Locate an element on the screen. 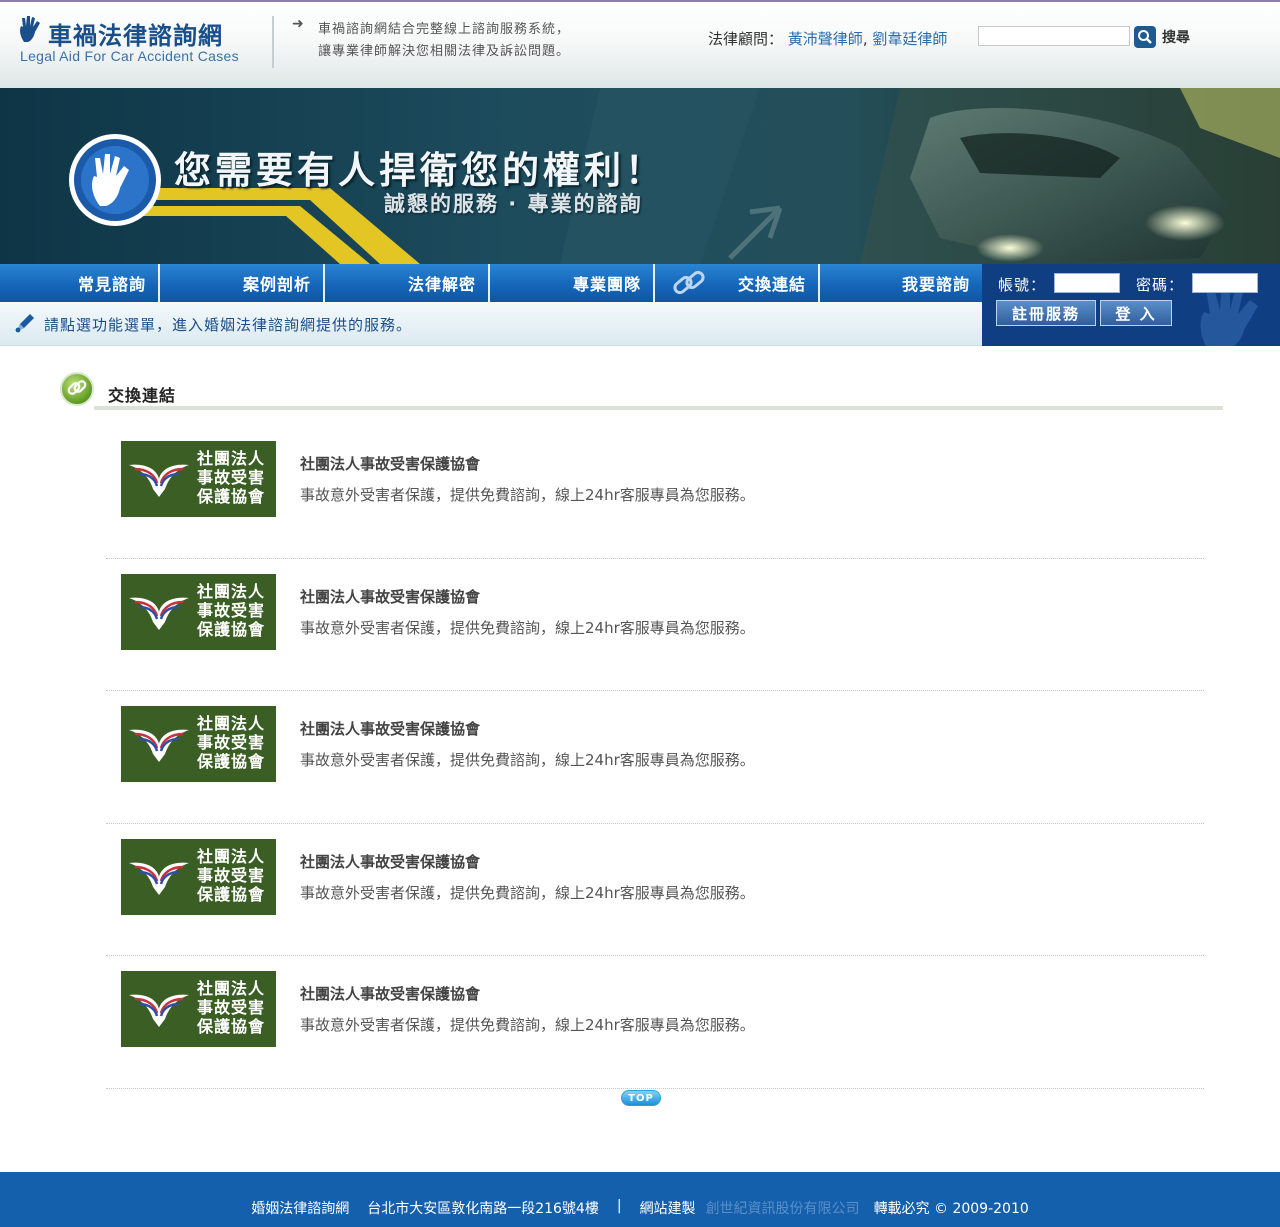  footer-copyright: 轉載必究 © 2009-2010 is located at coordinates (951, 1209).